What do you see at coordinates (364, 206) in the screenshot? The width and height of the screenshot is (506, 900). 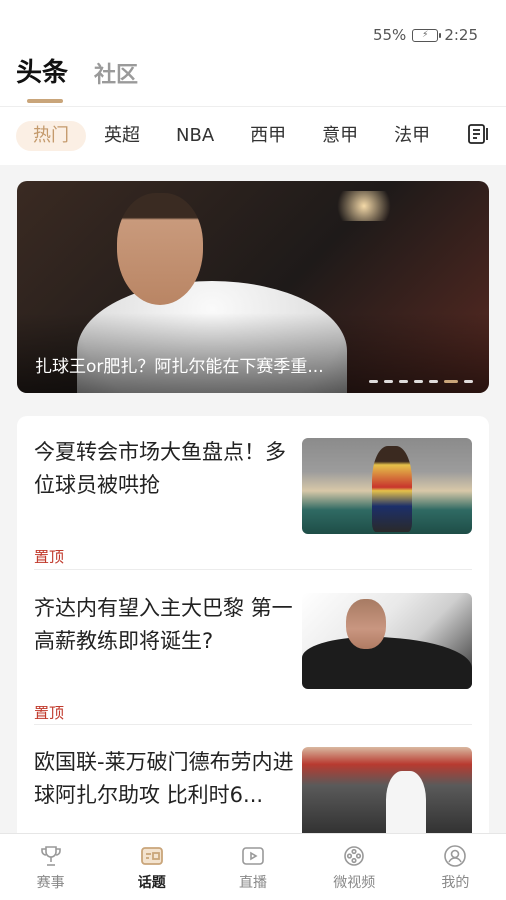 I see `stadium-lights` at bounding box center [364, 206].